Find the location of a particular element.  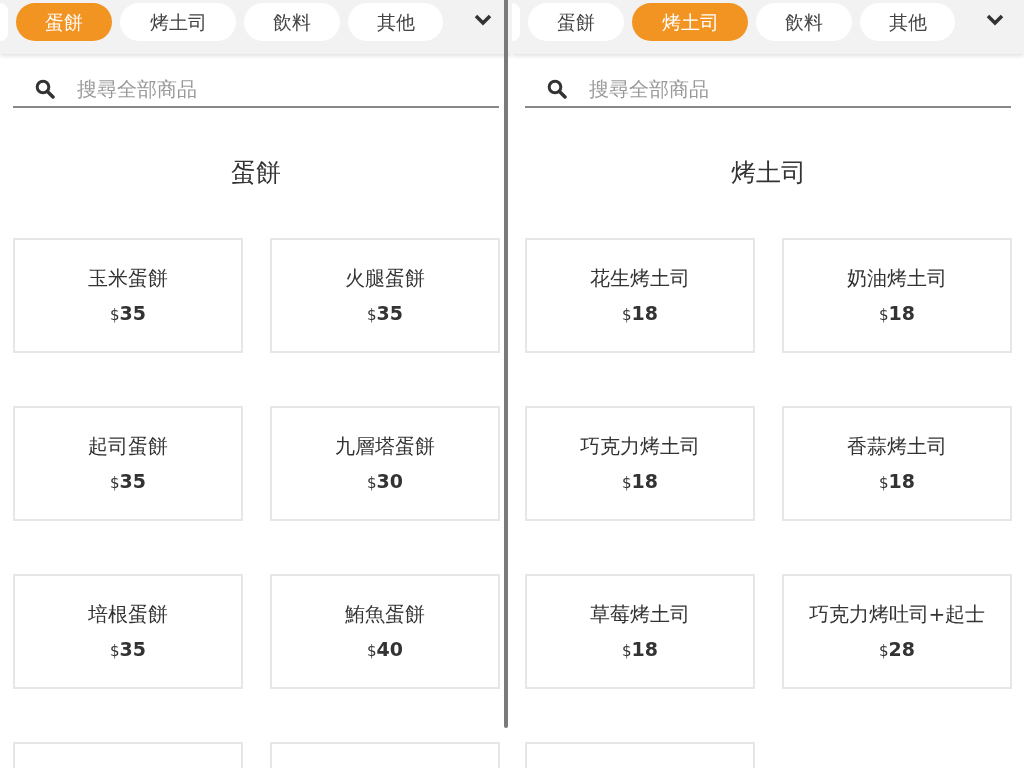

product-card: 九層塔蛋餅 $30 is located at coordinates (385, 463).